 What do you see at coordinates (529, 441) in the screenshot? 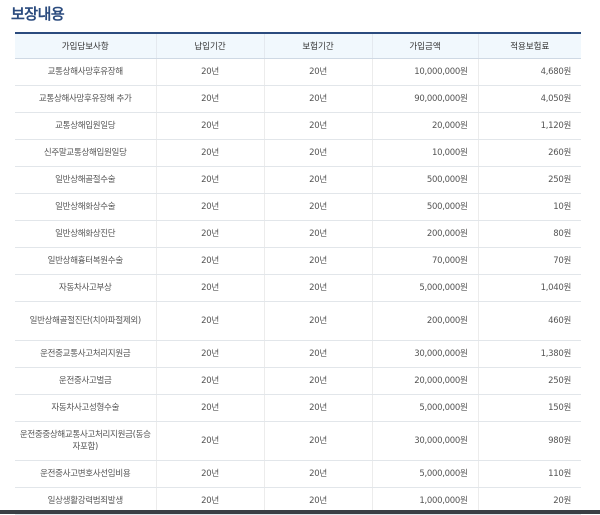
I see `premium-cell: 980원` at bounding box center [529, 441].